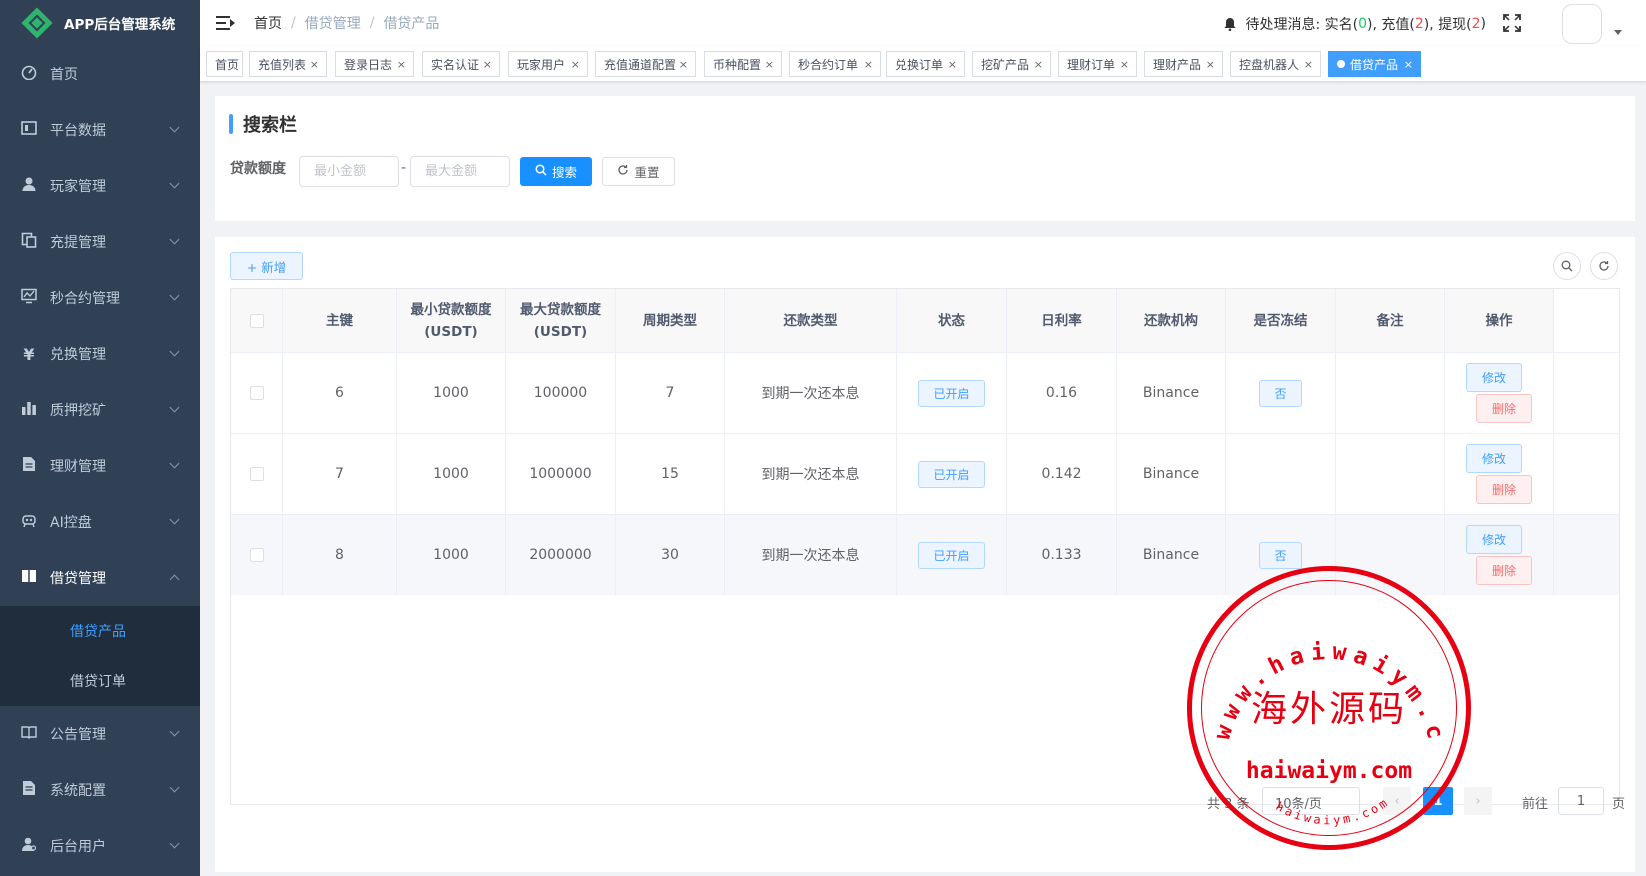 The width and height of the screenshot is (1646, 876). What do you see at coordinates (282, 64) in the screenshot?
I see `tag-label: 充值列表` at bounding box center [282, 64].